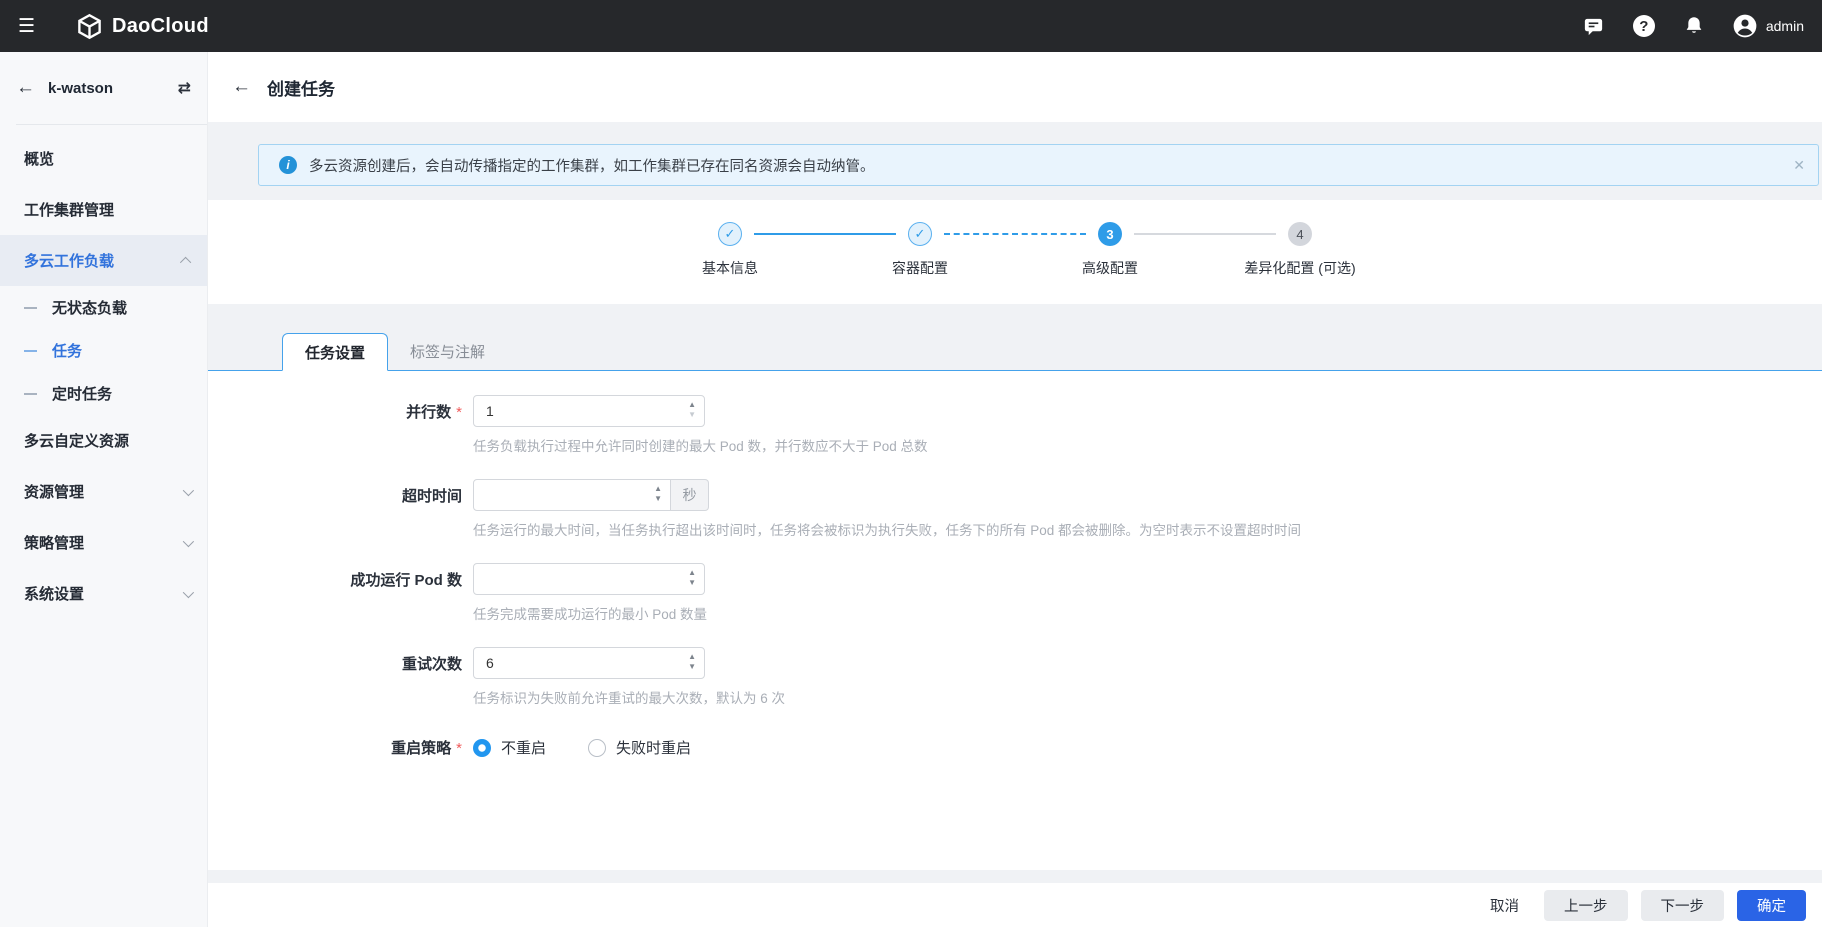 This screenshot has height=927, width=1822. What do you see at coordinates (1504, 905) in the screenshot?
I see `cancel-button: 取消` at bounding box center [1504, 905].